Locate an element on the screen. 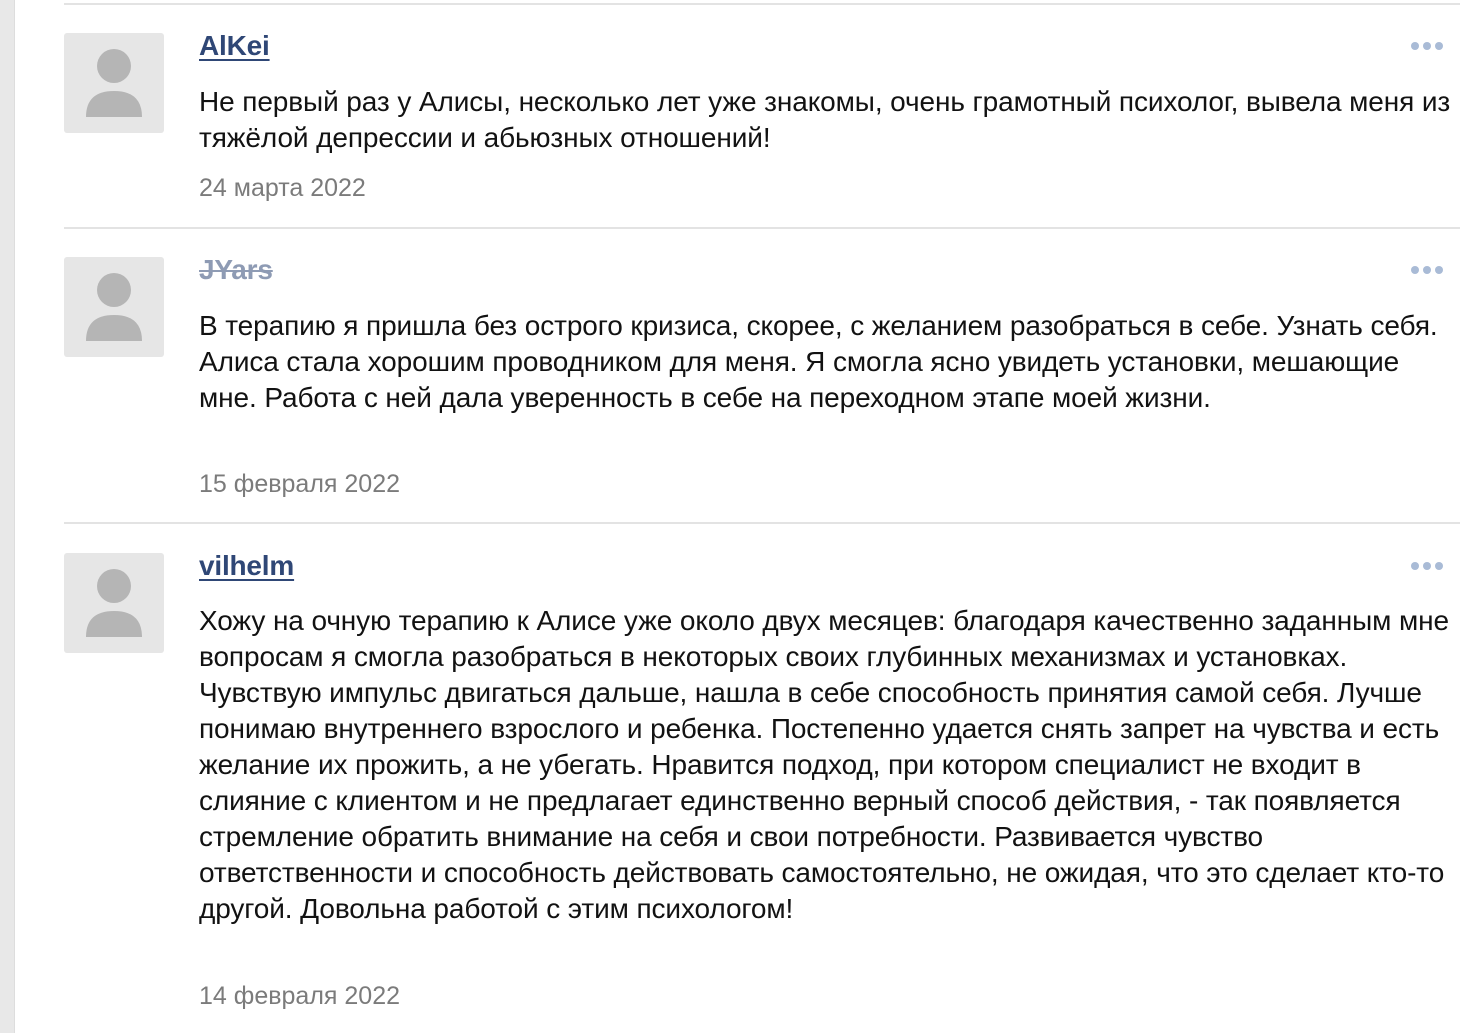 Image resolution: width=1470 pixels, height=1033 pixels. page-left-rail is located at coordinates (7, 516).